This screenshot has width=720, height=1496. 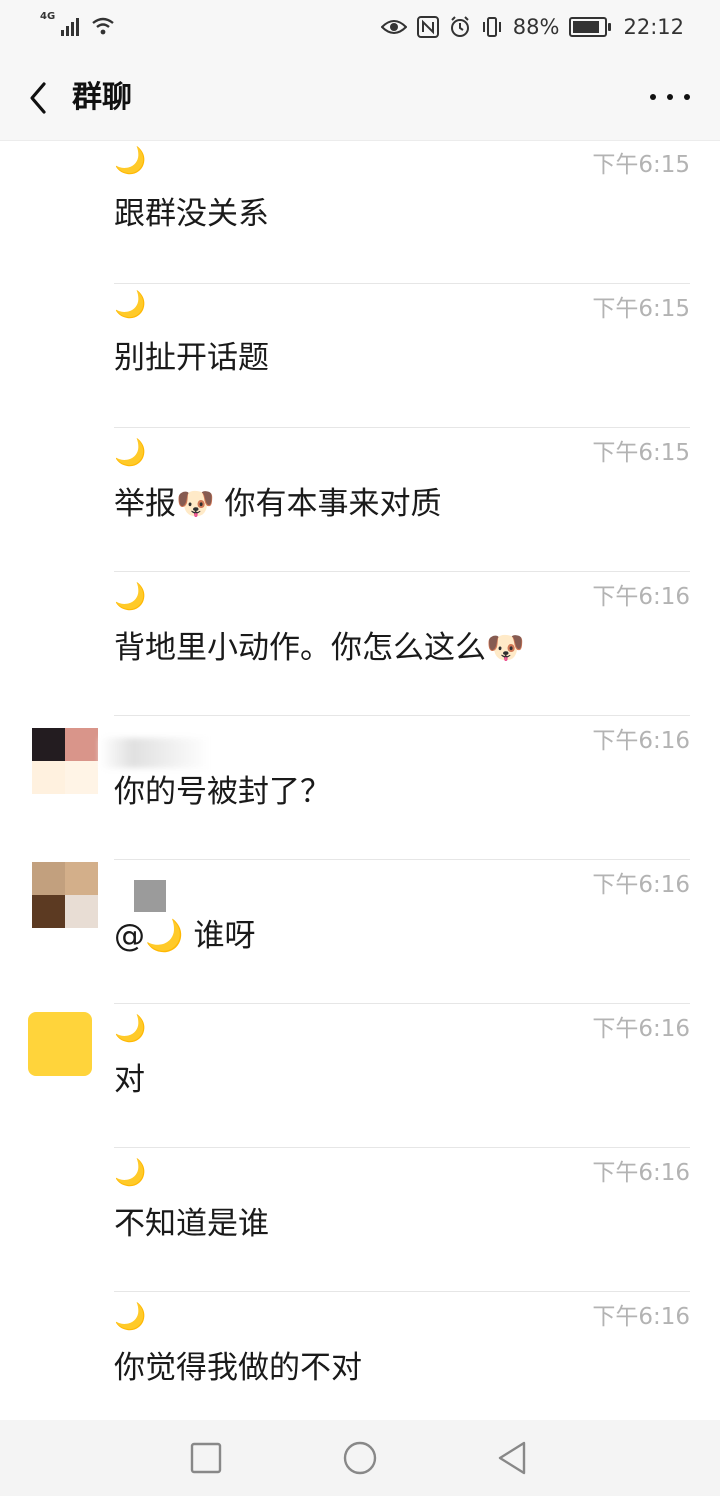 What do you see at coordinates (393, 27) in the screenshot?
I see `eye-icon` at bounding box center [393, 27].